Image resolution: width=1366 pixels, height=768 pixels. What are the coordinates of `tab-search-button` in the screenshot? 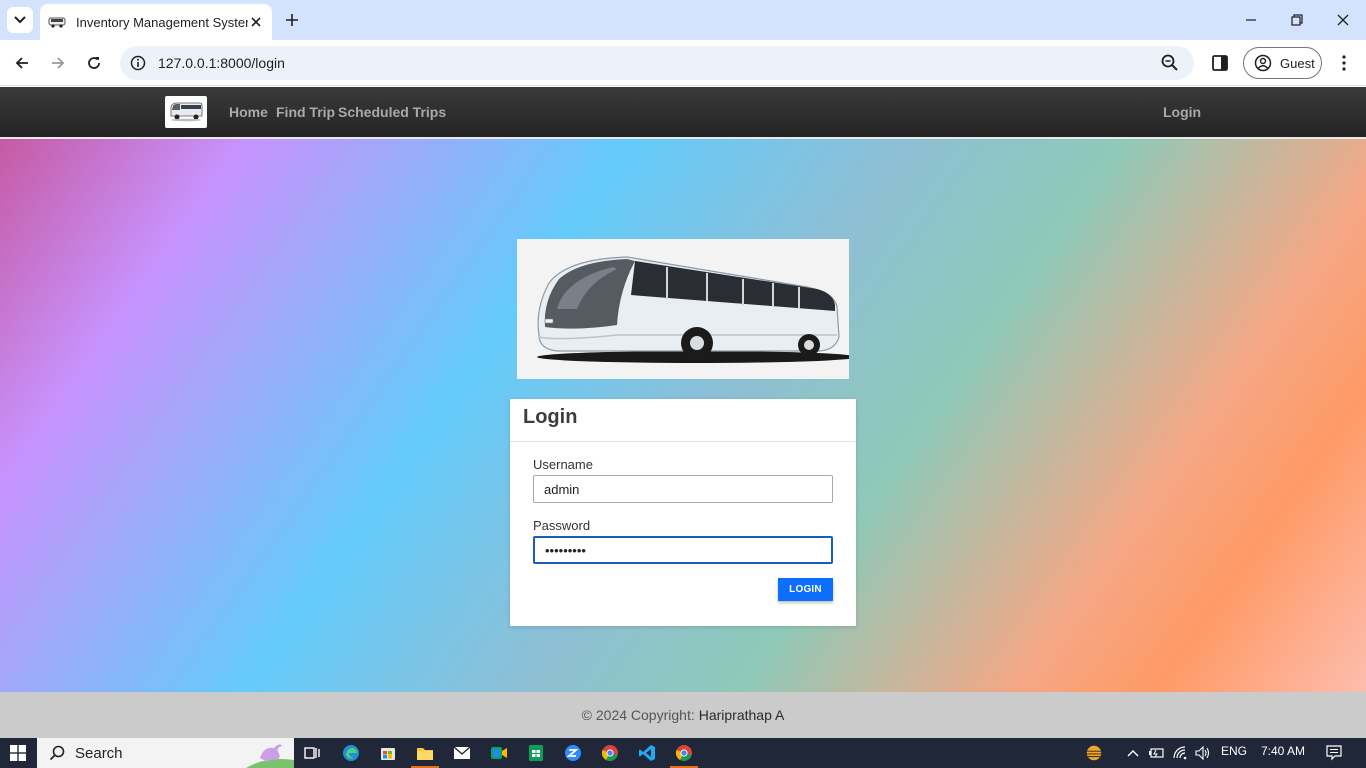 It's located at (20, 20).